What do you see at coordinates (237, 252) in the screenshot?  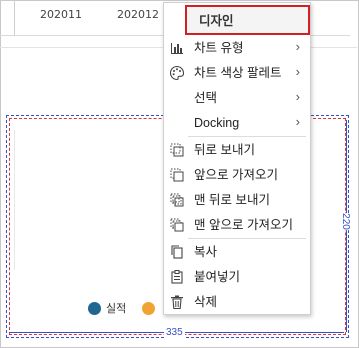 I see `menu-item-copy: 복사` at bounding box center [237, 252].